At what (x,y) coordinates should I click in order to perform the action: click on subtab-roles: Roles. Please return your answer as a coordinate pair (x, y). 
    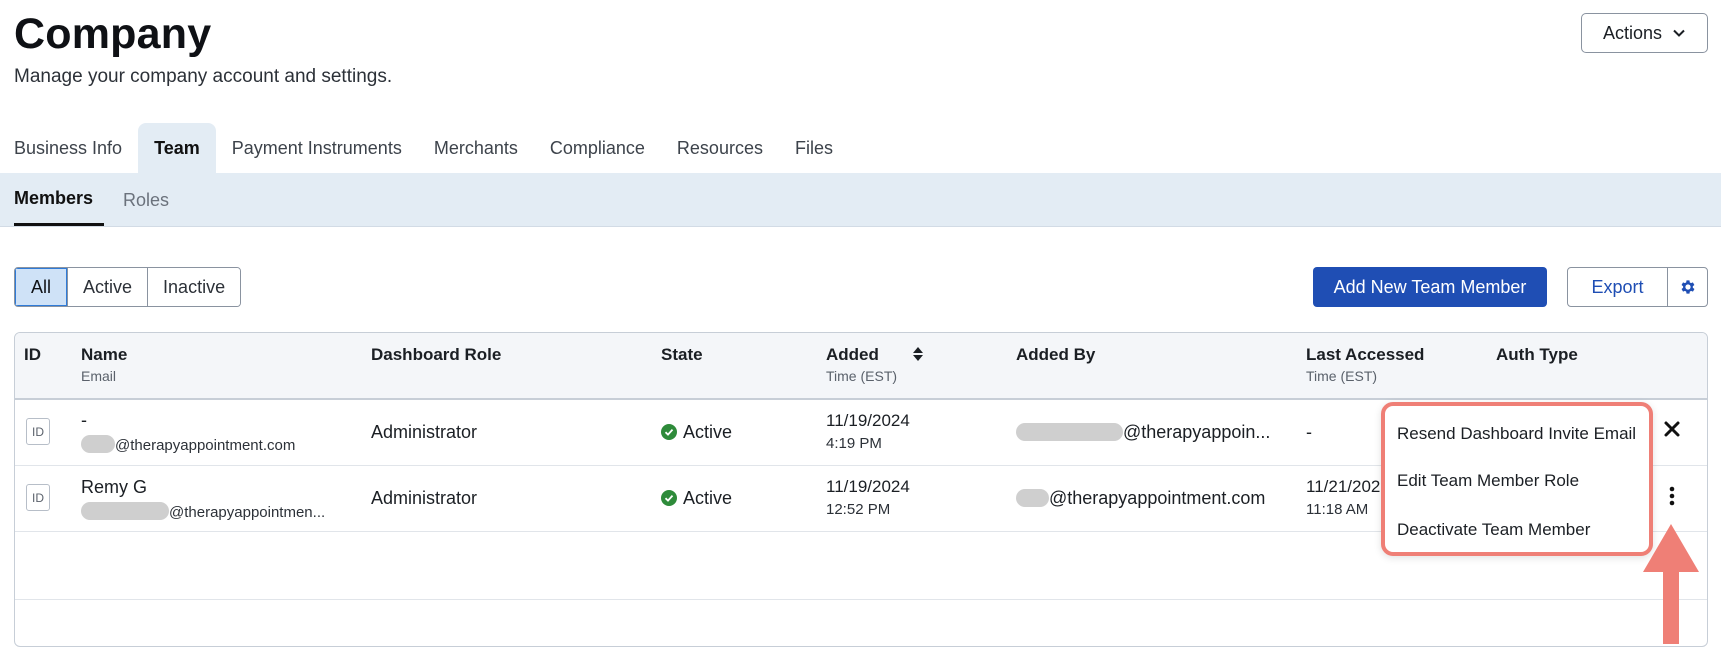
    Looking at the image, I should click on (146, 200).